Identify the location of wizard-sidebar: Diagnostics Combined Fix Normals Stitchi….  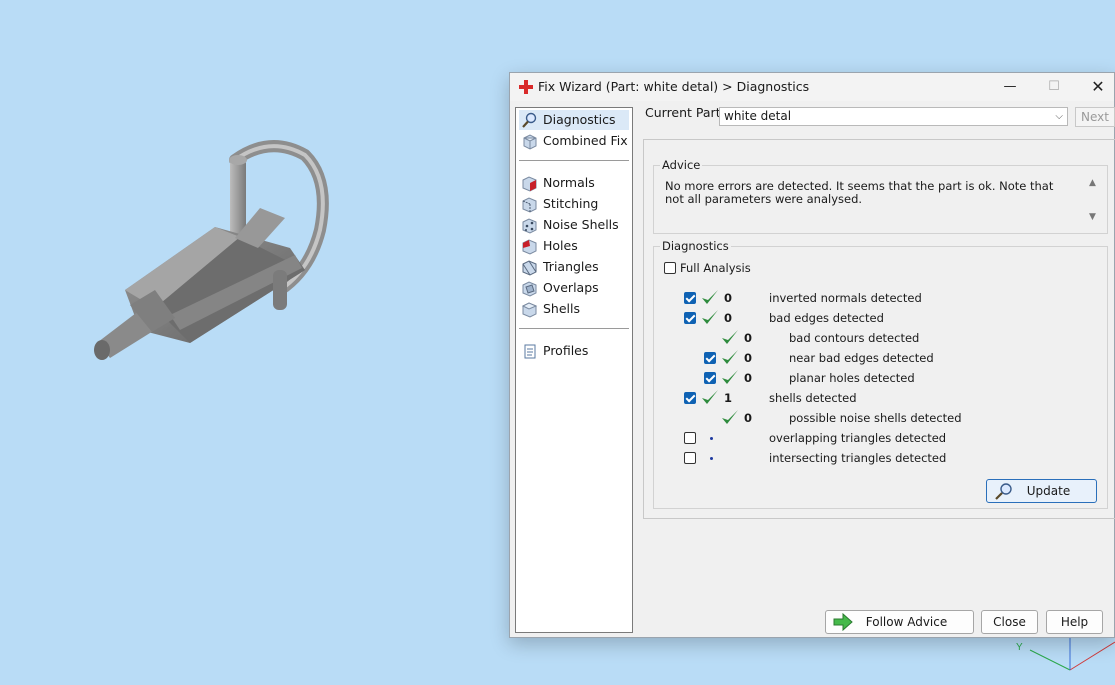
(574, 370).